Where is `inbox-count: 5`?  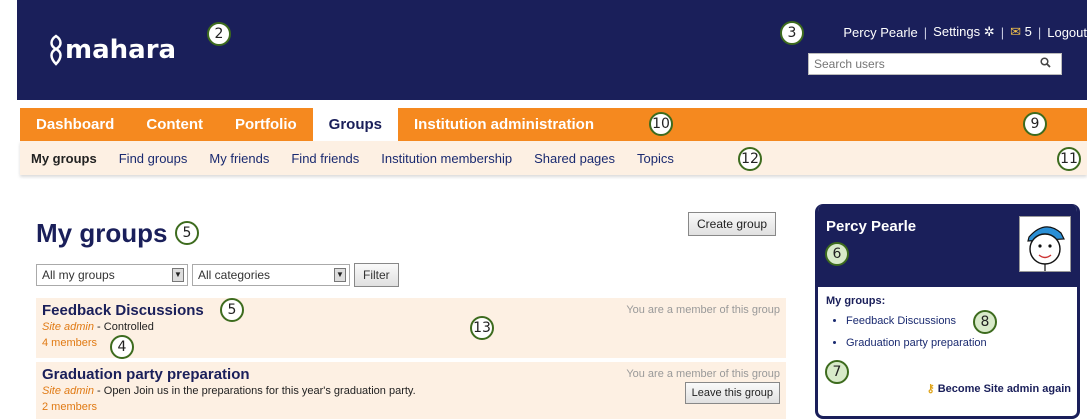
inbox-count: 5 is located at coordinates (1028, 31).